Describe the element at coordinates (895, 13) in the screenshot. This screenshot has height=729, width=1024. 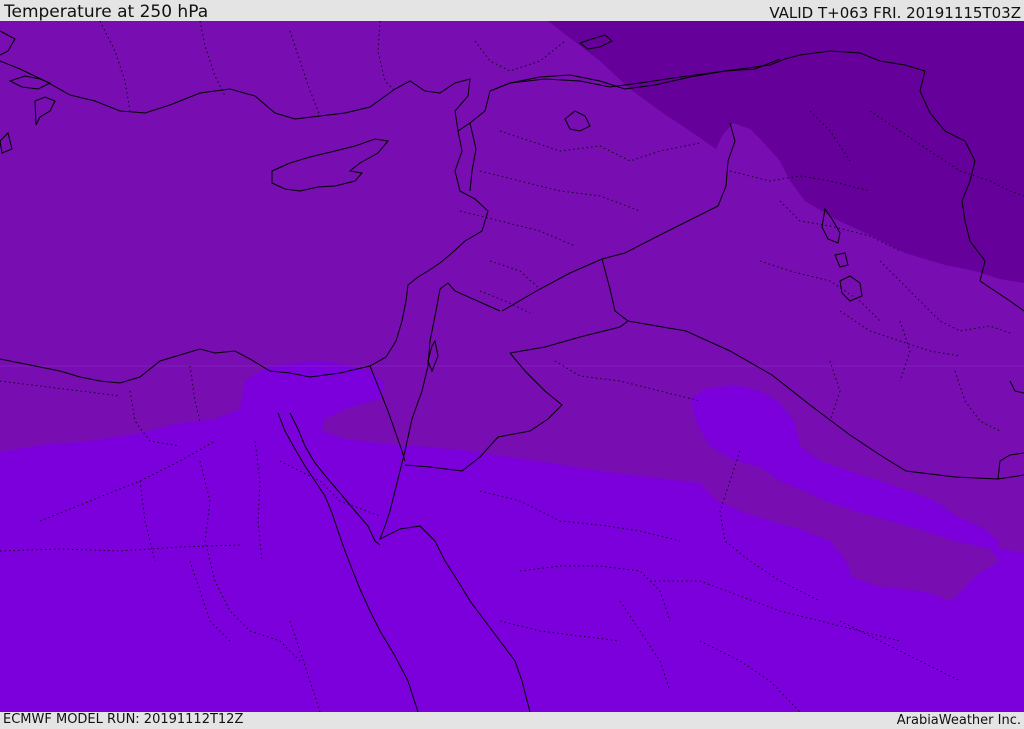
I see `valid-time-label: VALID T+063 FRI. 20191115T03Z` at that location.